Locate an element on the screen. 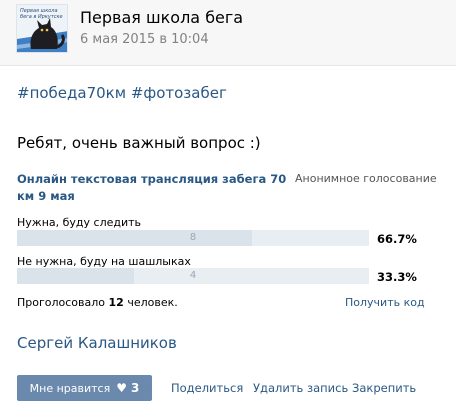 The image size is (456, 412). post-signer: Сергей Калашников is located at coordinates (97, 343).